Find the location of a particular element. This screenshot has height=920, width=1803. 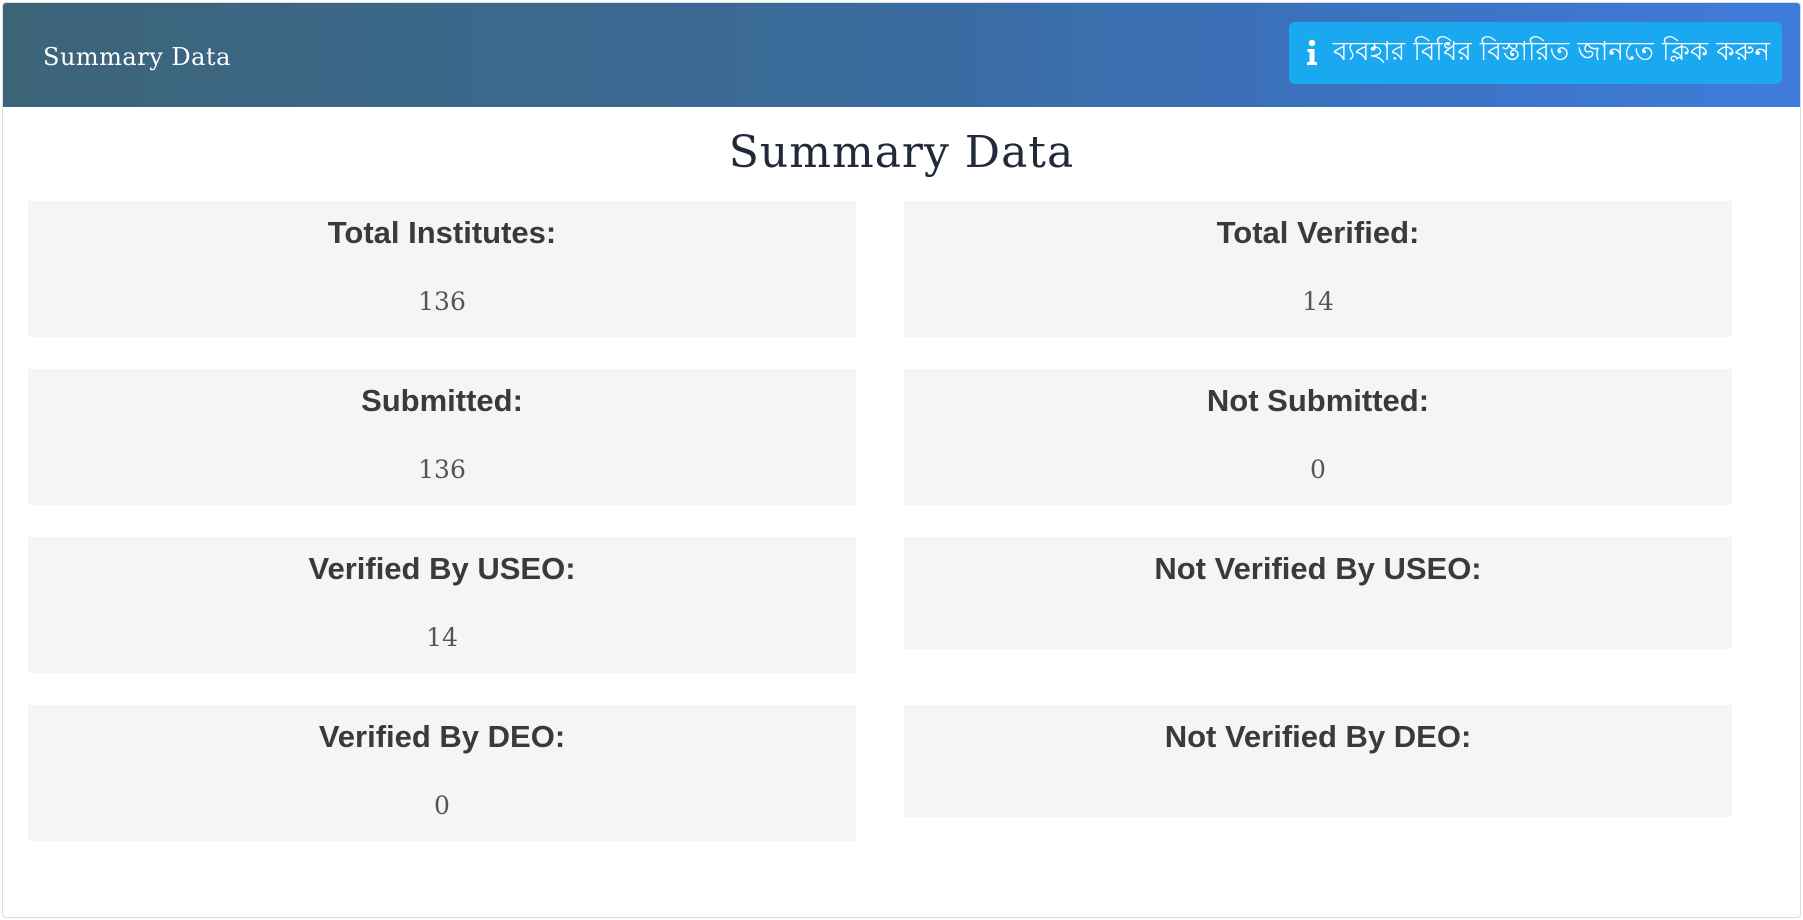

info-icon is located at coordinates (1312, 53).